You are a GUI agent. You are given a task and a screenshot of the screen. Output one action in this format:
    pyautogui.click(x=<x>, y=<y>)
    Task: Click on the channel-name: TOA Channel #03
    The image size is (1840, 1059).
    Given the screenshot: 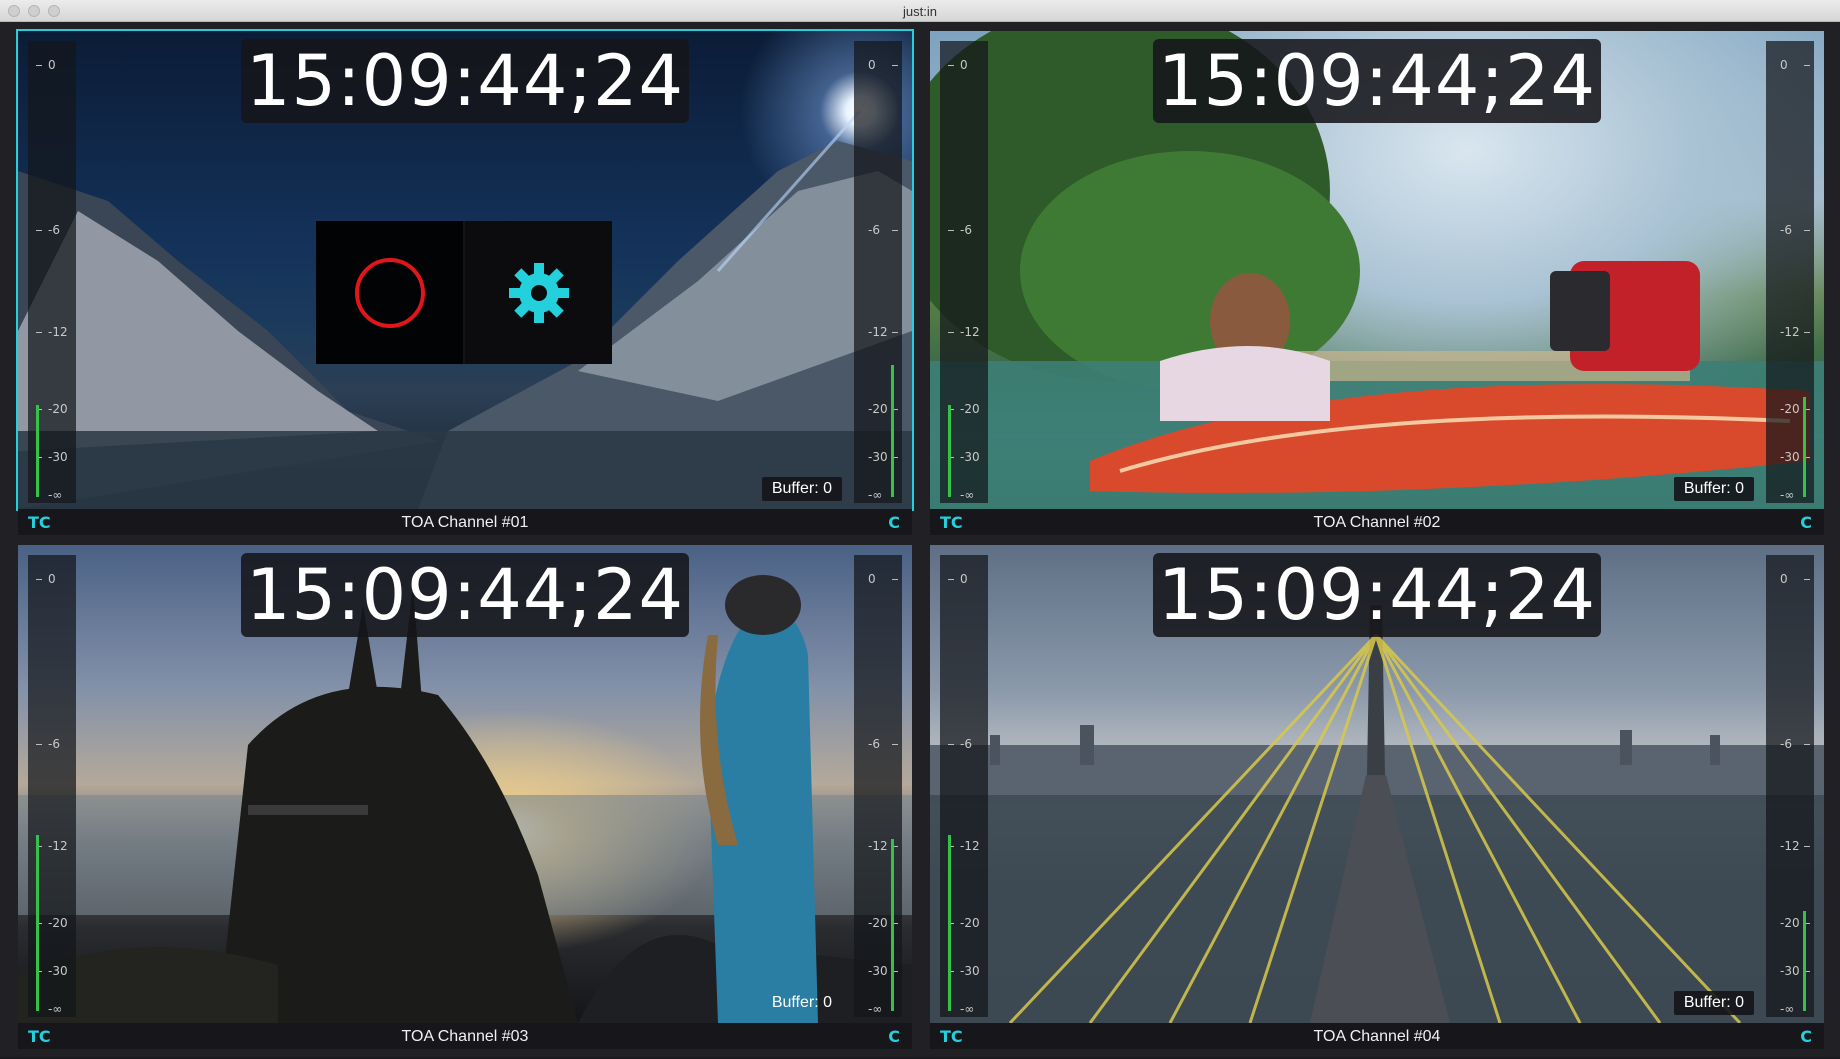 What is the action you would take?
    pyautogui.click(x=465, y=1036)
    